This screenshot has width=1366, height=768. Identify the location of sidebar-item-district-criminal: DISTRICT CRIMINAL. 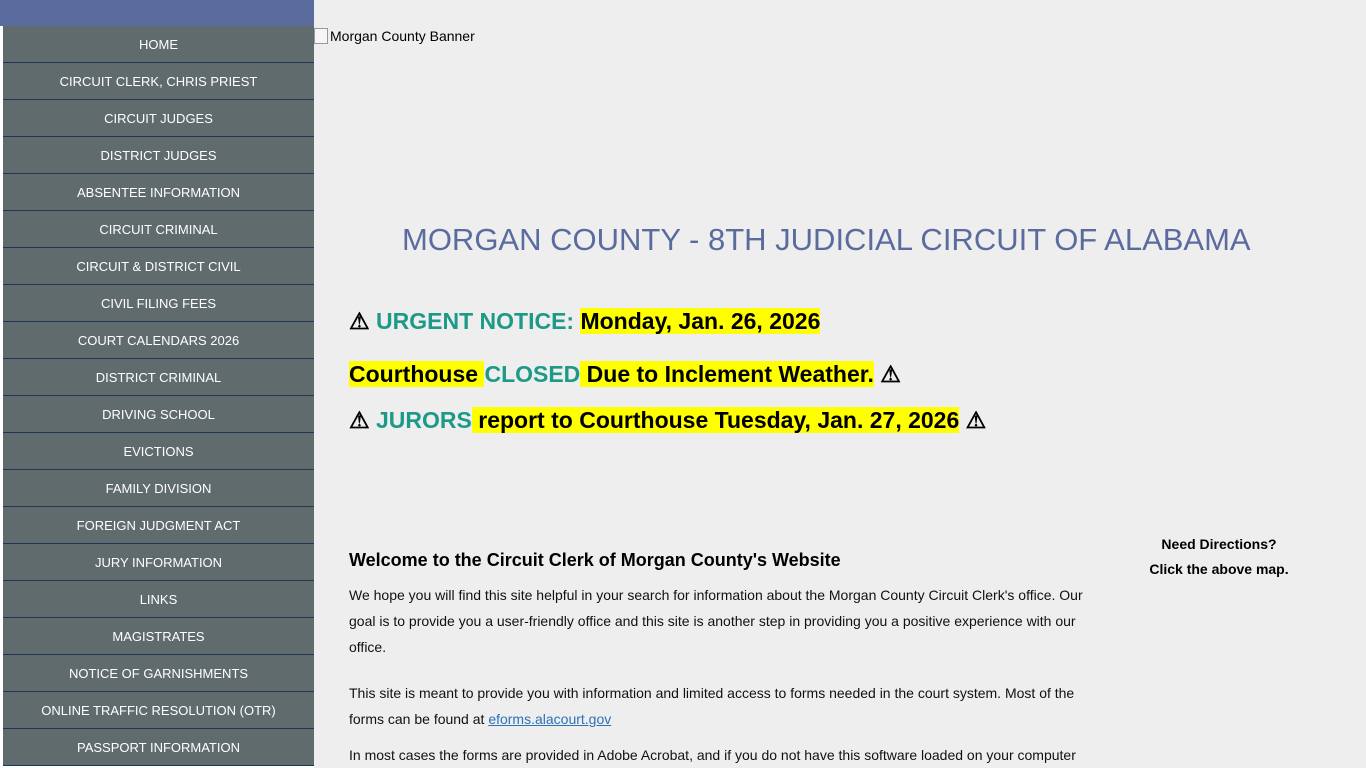
(158, 377).